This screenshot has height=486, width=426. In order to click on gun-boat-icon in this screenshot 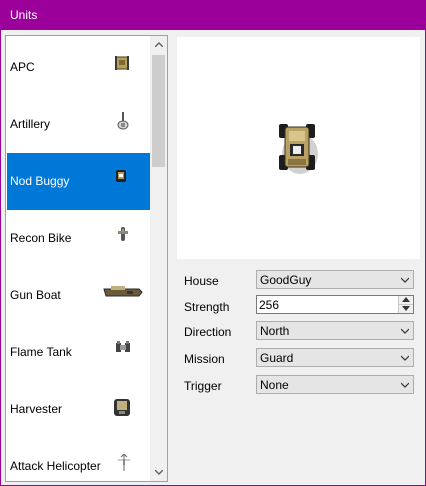, I will do `click(123, 291)`.